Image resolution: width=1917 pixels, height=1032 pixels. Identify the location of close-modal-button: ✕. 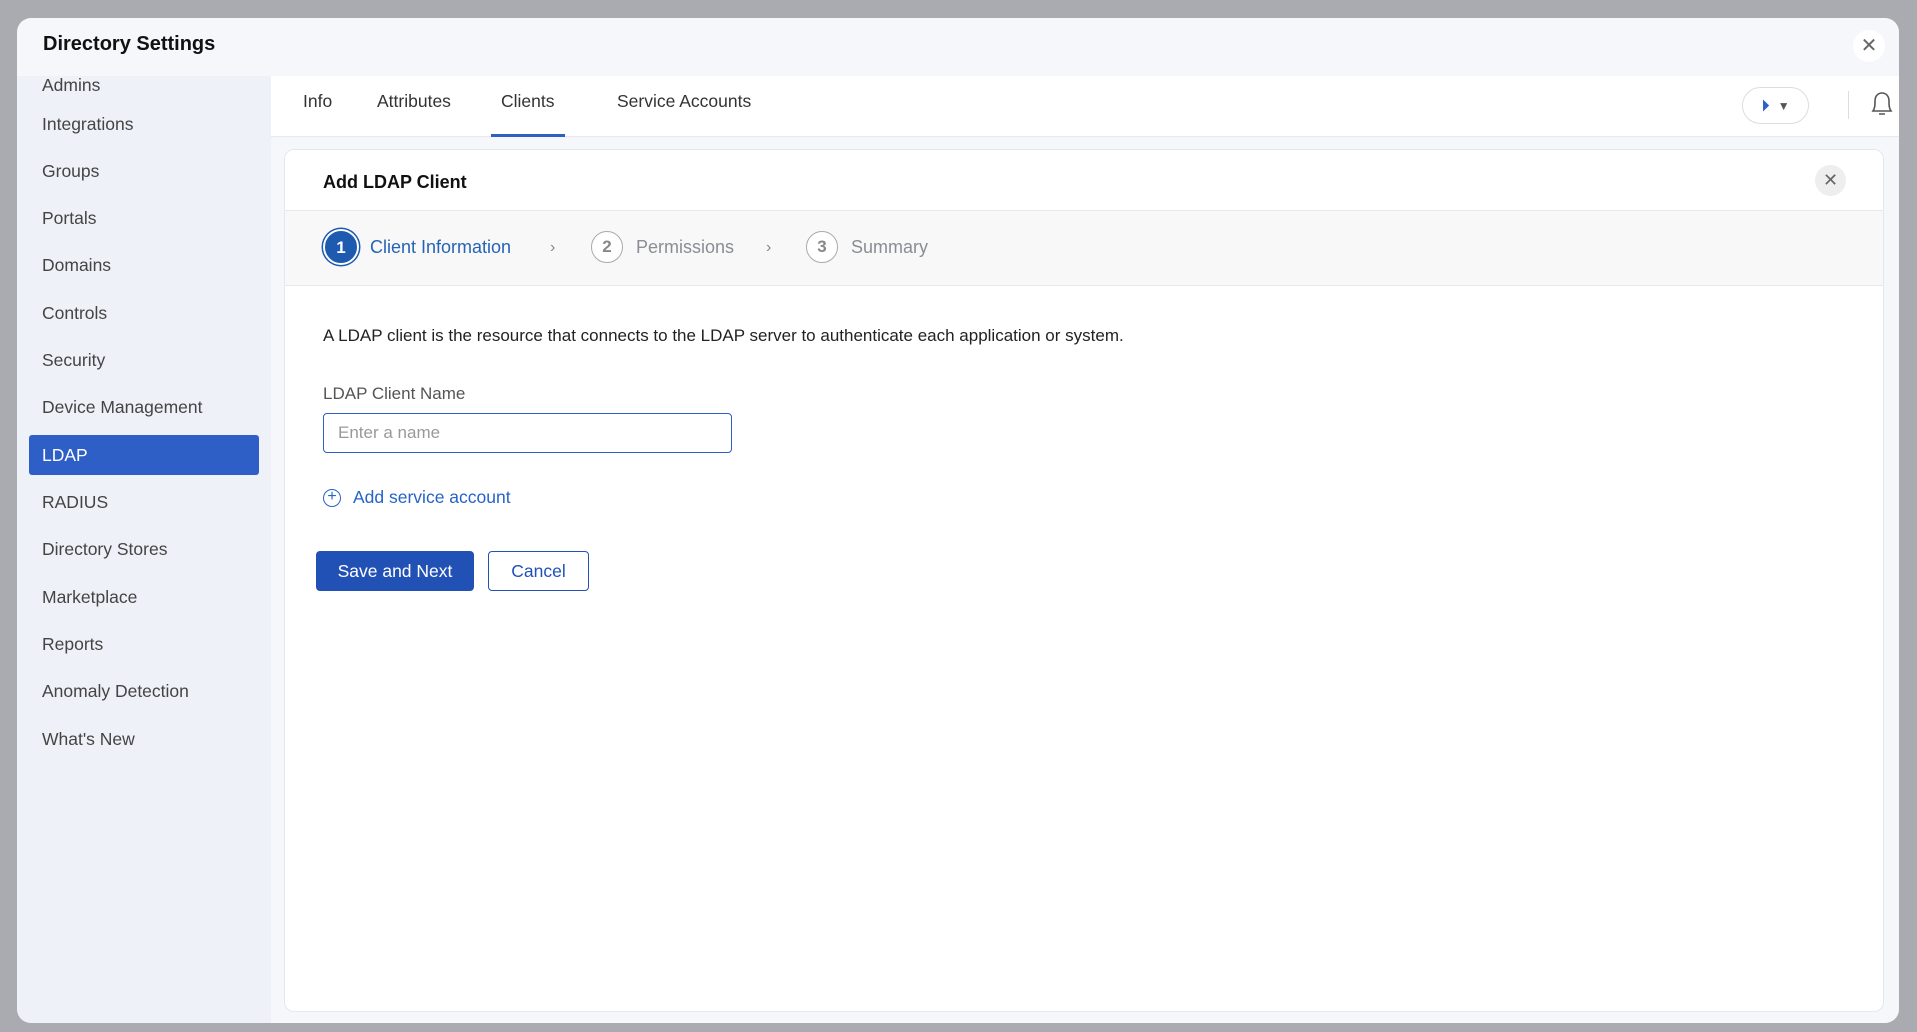
(1869, 46).